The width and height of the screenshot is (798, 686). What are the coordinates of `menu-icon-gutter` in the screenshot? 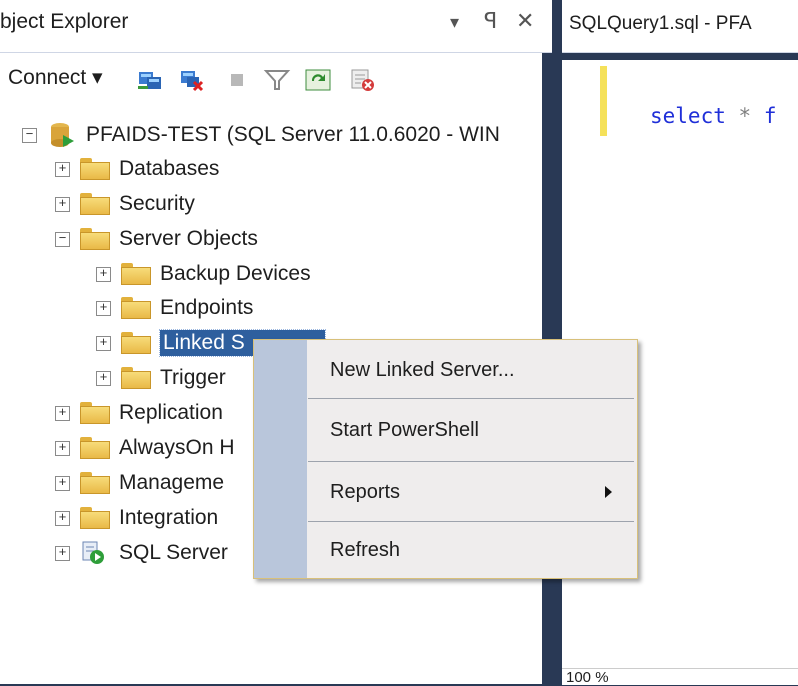 It's located at (280, 459).